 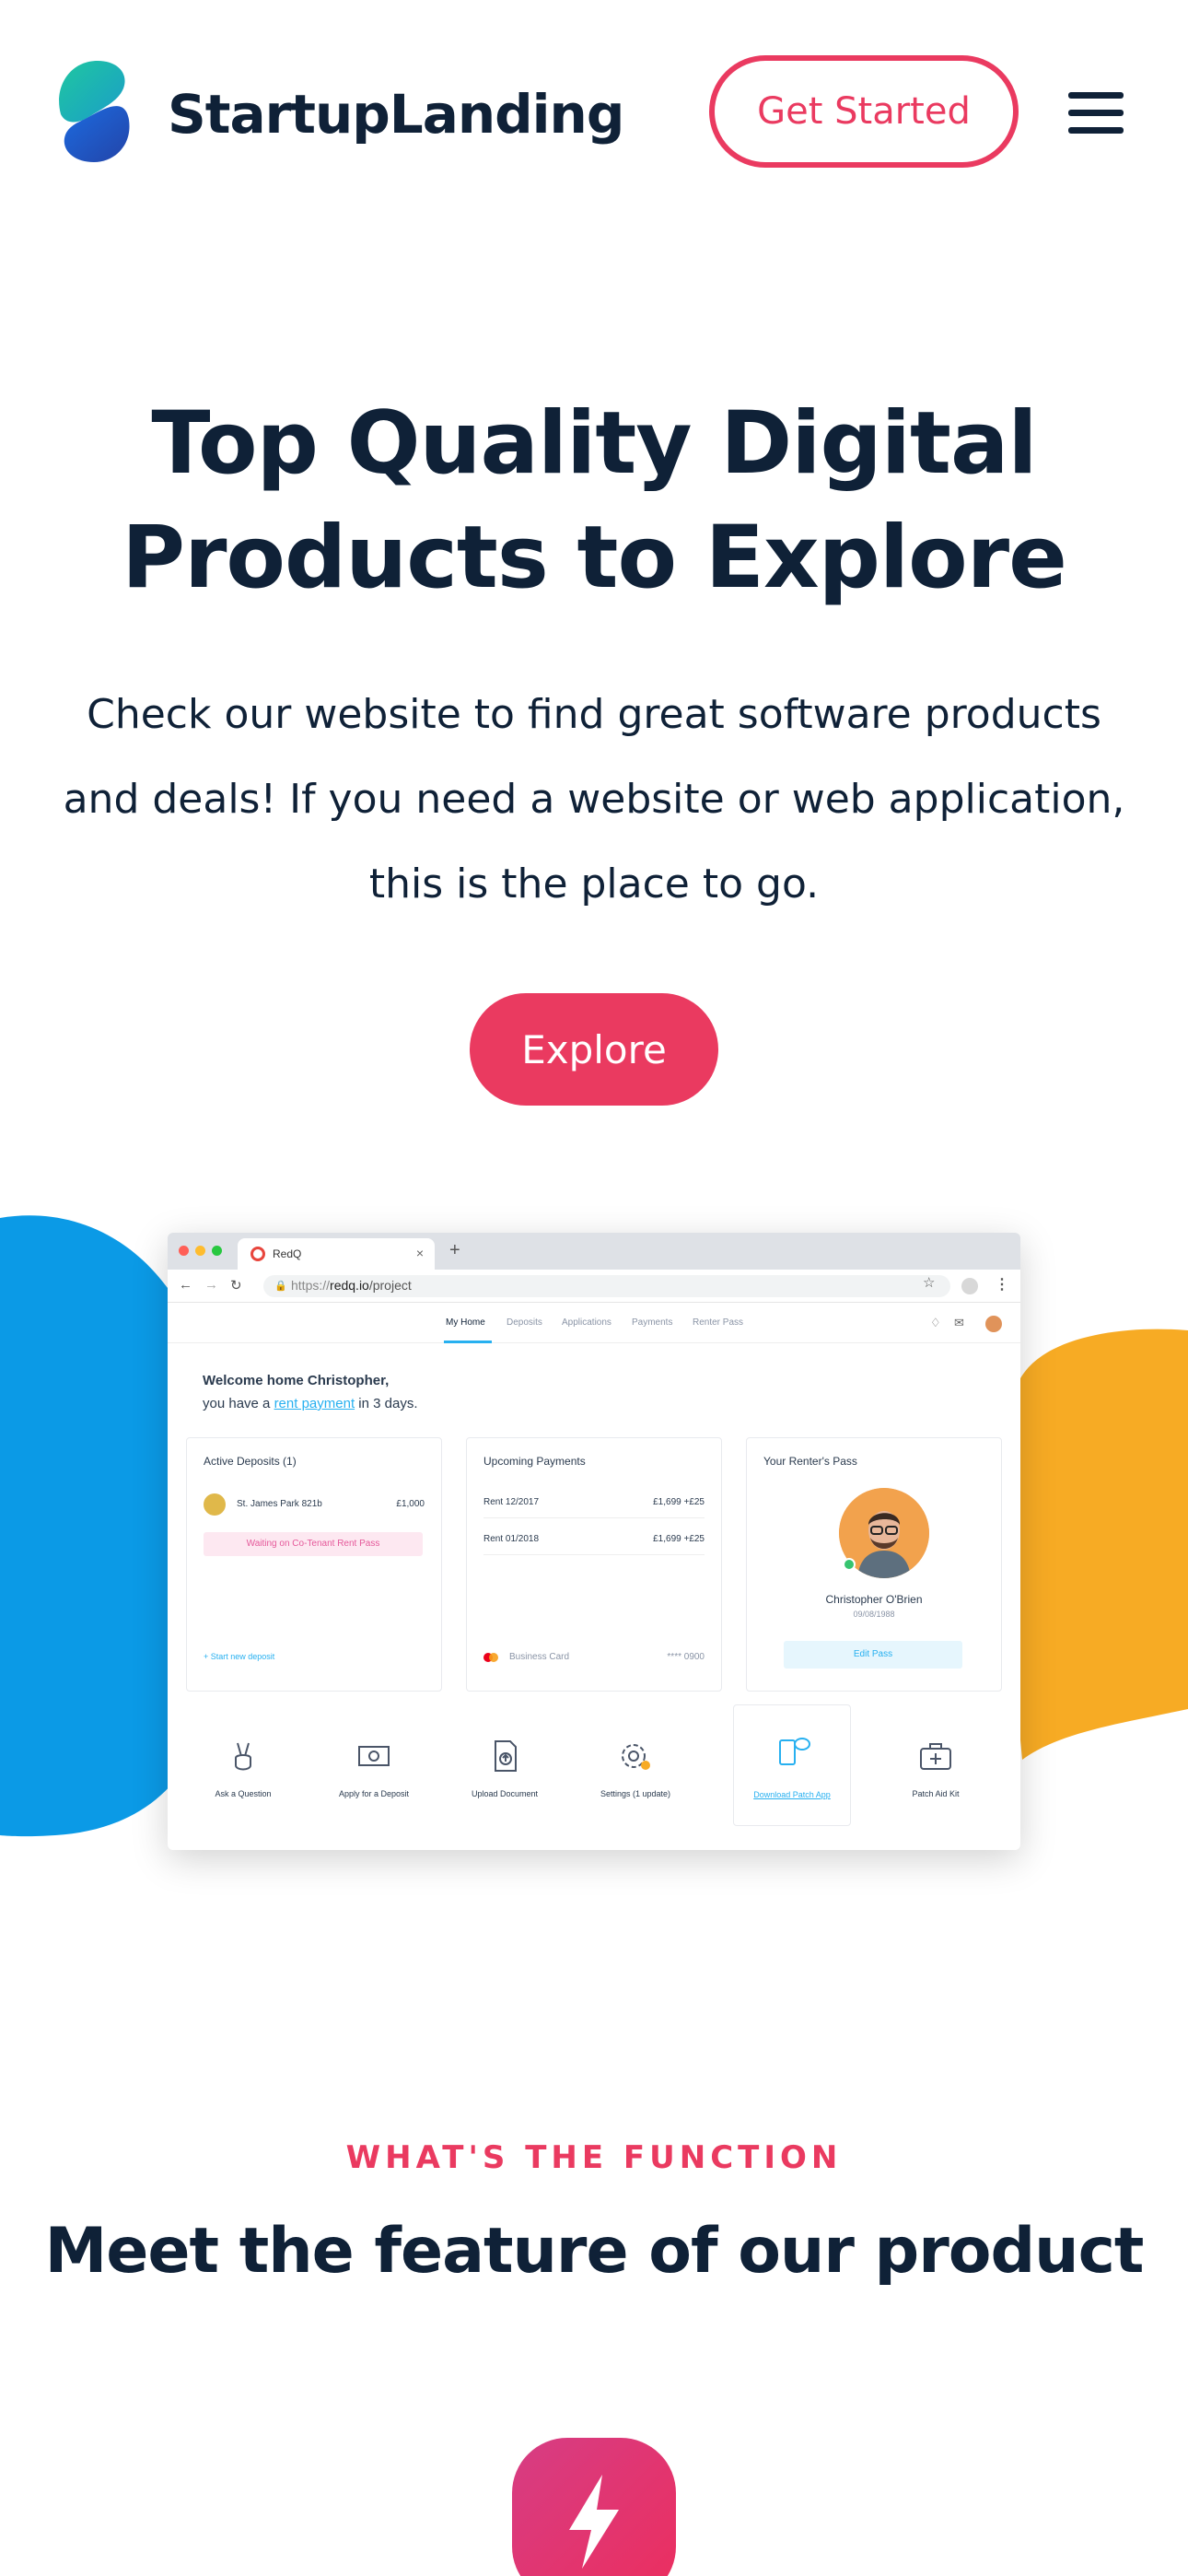 What do you see at coordinates (506, 1756) in the screenshot?
I see `document-upload-icon` at bounding box center [506, 1756].